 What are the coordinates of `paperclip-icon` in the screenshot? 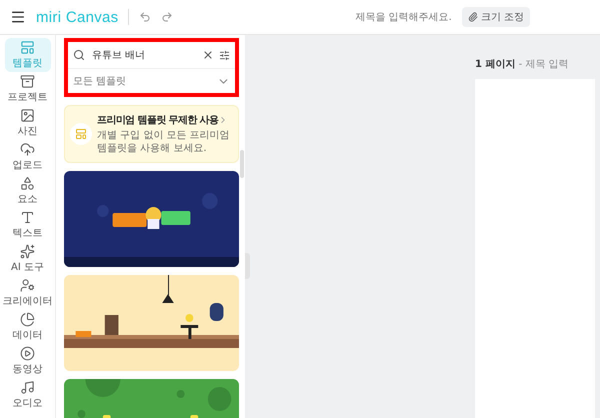 It's located at (473, 17).